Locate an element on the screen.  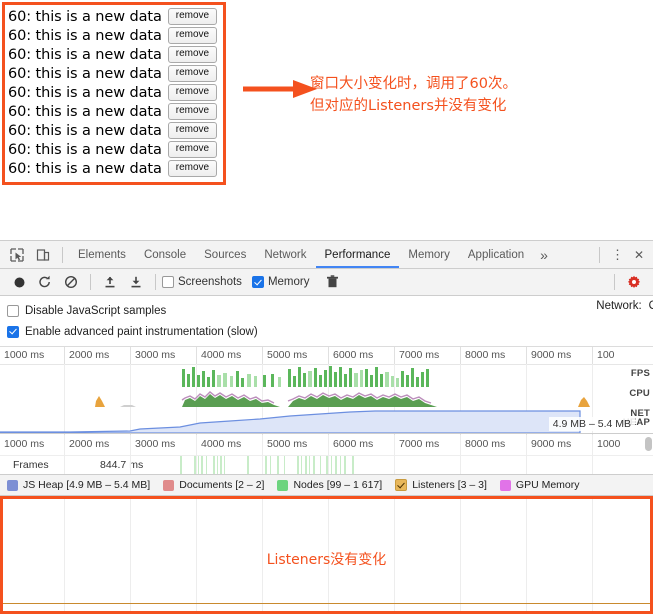
counters-annotation-text: Listeners没有变化 is located at coordinates (326, 560).